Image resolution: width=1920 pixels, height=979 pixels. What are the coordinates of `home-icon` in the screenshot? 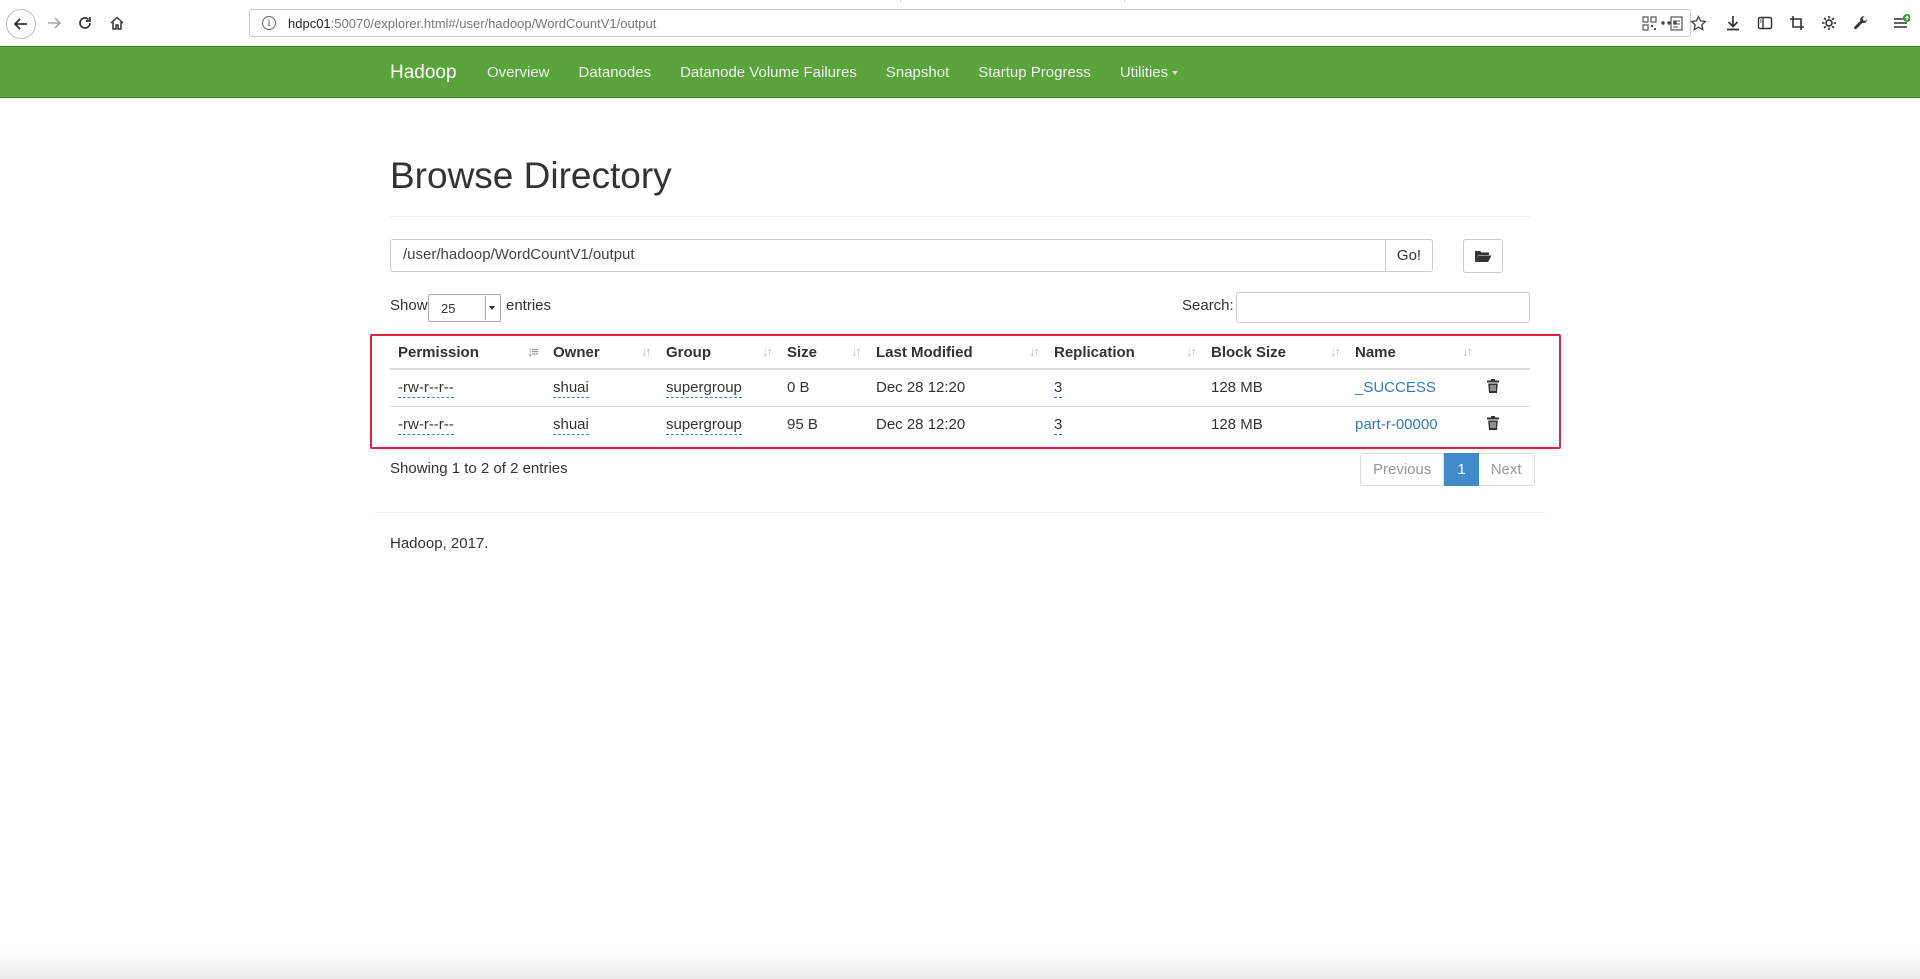 It's located at (117, 23).